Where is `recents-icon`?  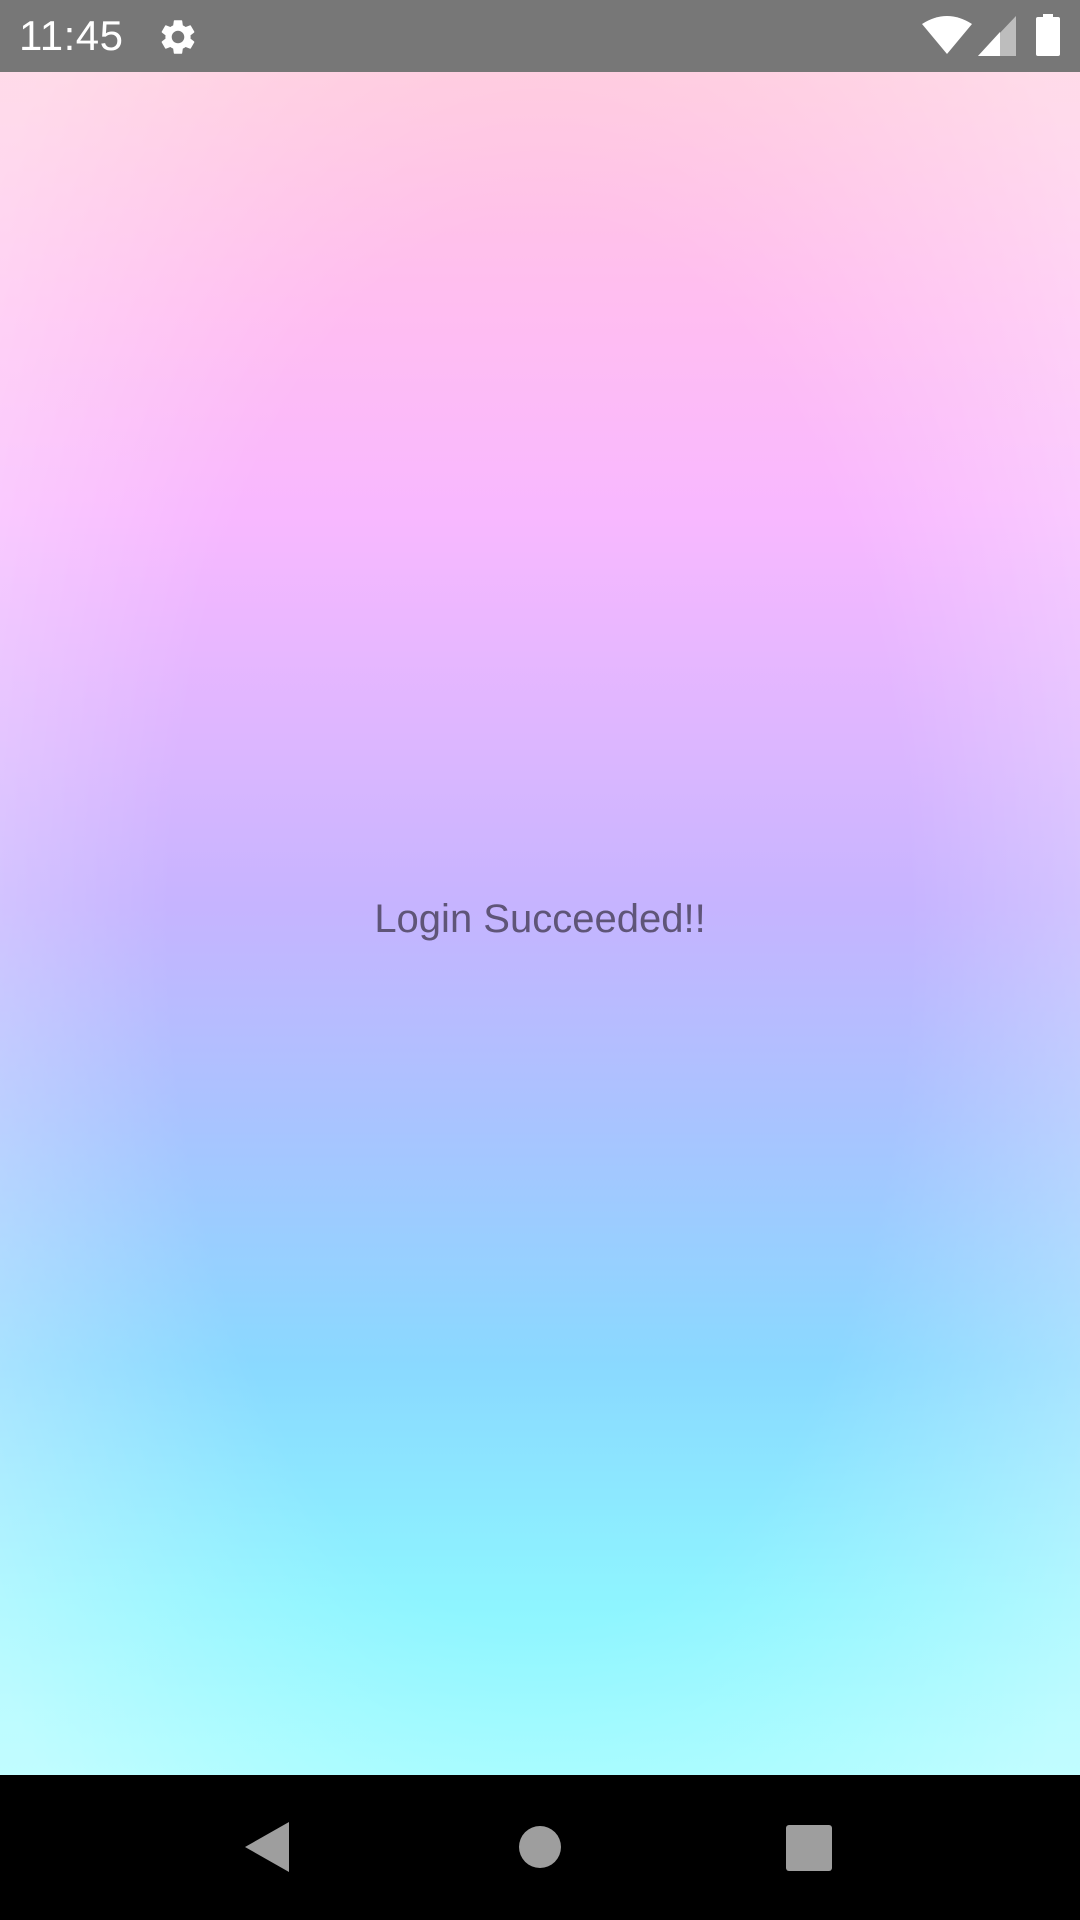 recents-icon is located at coordinates (809, 1848).